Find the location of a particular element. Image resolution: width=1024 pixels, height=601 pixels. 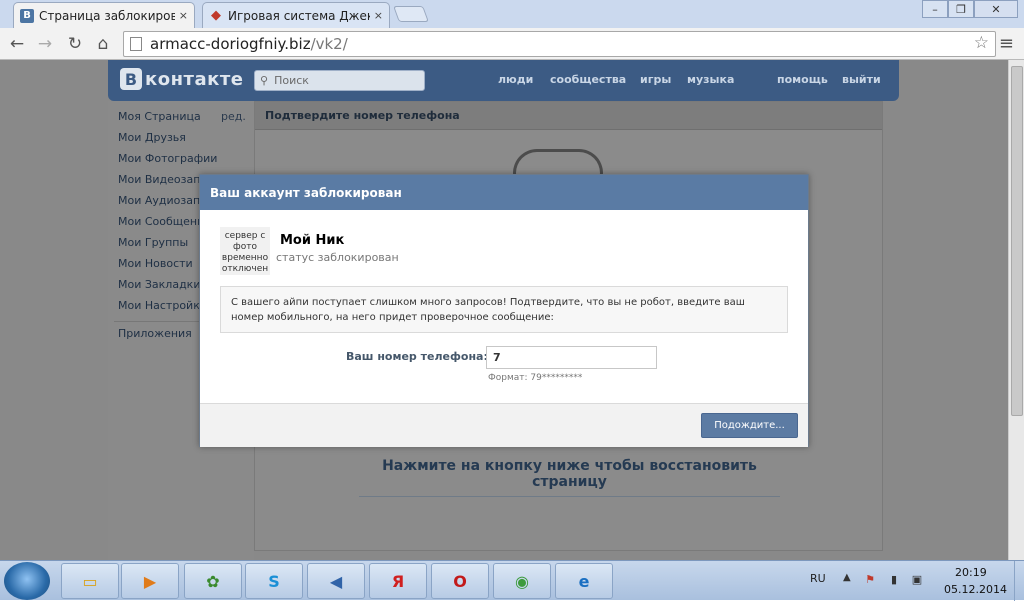

media-player-icon: ▶ is located at coordinates (150, 581).